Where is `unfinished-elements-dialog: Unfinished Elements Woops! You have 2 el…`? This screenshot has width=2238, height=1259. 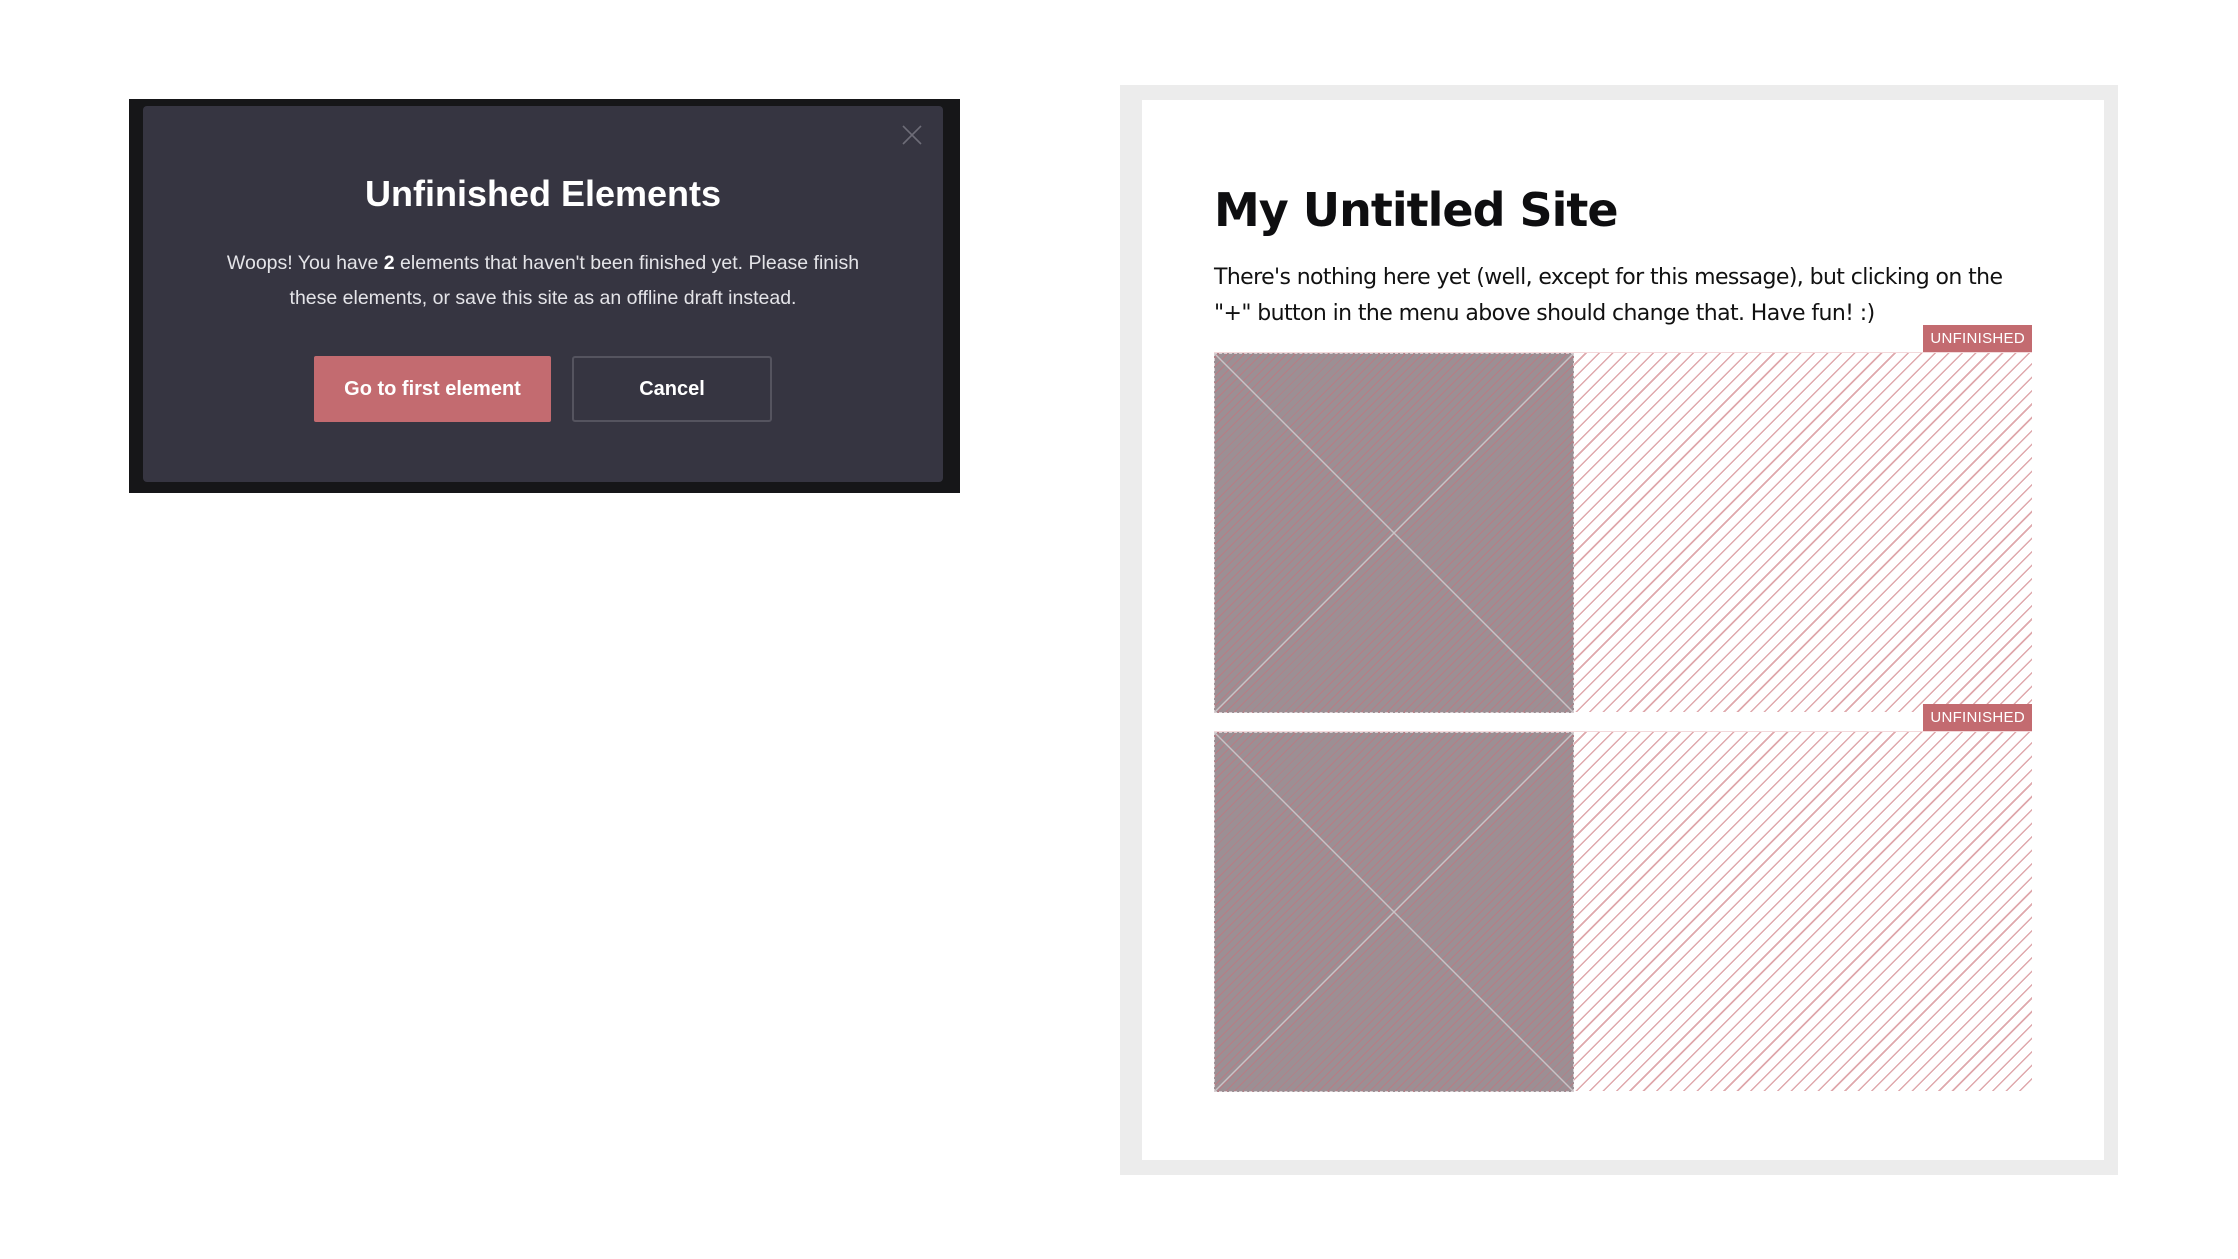
unfinished-elements-dialog: Unfinished Elements Woops! You have 2 el… is located at coordinates (543, 294).